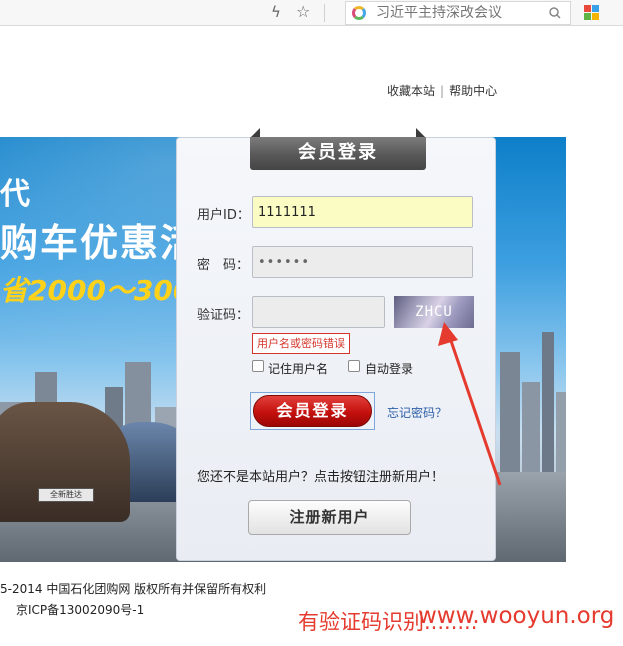 The width and height of the screenshot is (623, 646). Describe the element at coordinates (318, 312) in the screenshot. I see `captcha-input` at that location.